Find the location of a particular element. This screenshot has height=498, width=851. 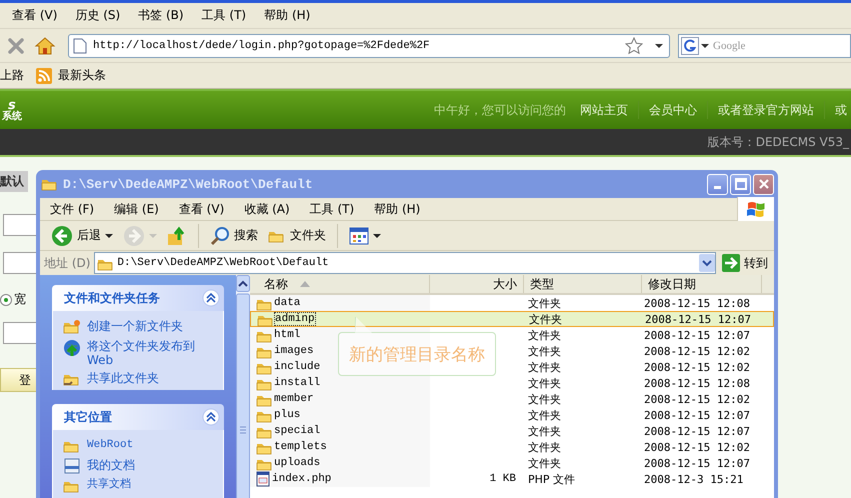

file-size: 1 KB is located at coordinates (503, 479).